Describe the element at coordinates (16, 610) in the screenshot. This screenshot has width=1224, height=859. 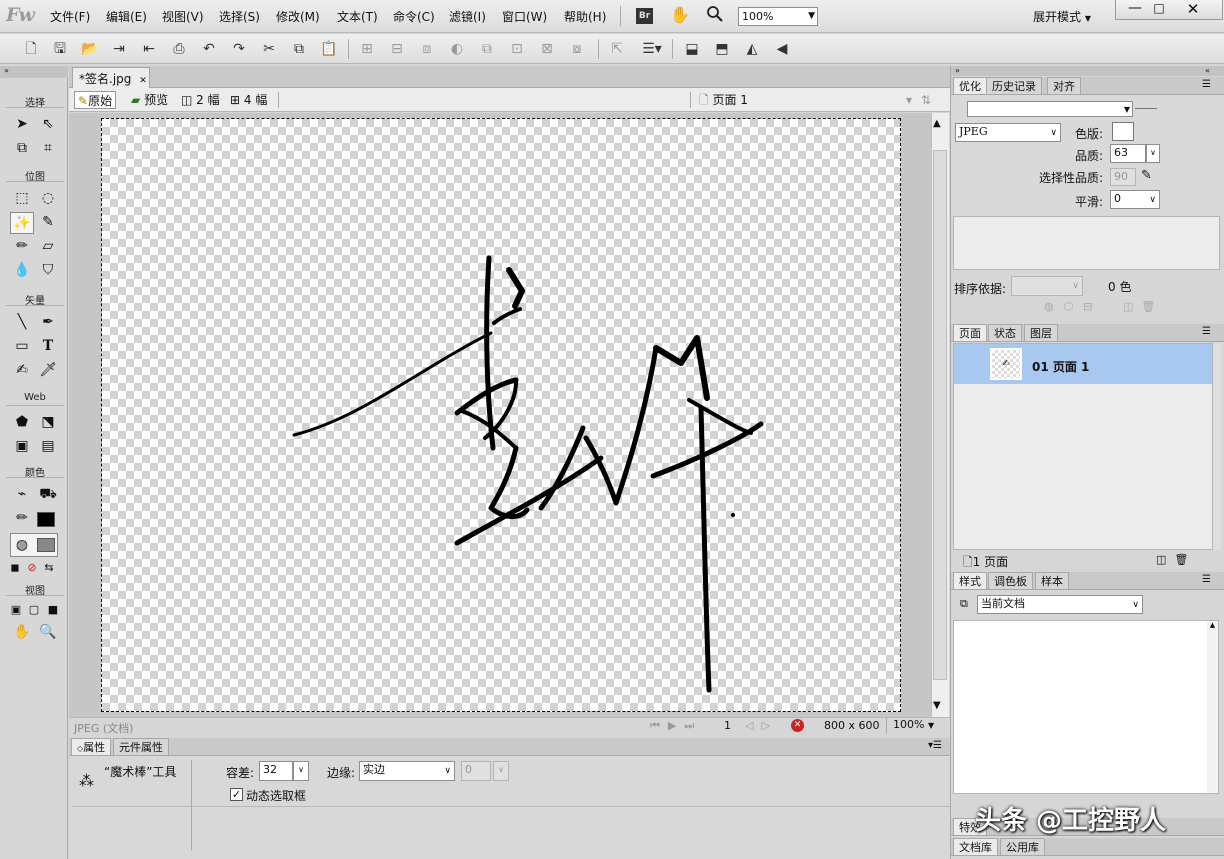
I see `standard-screen-icon: ▣` at that location.